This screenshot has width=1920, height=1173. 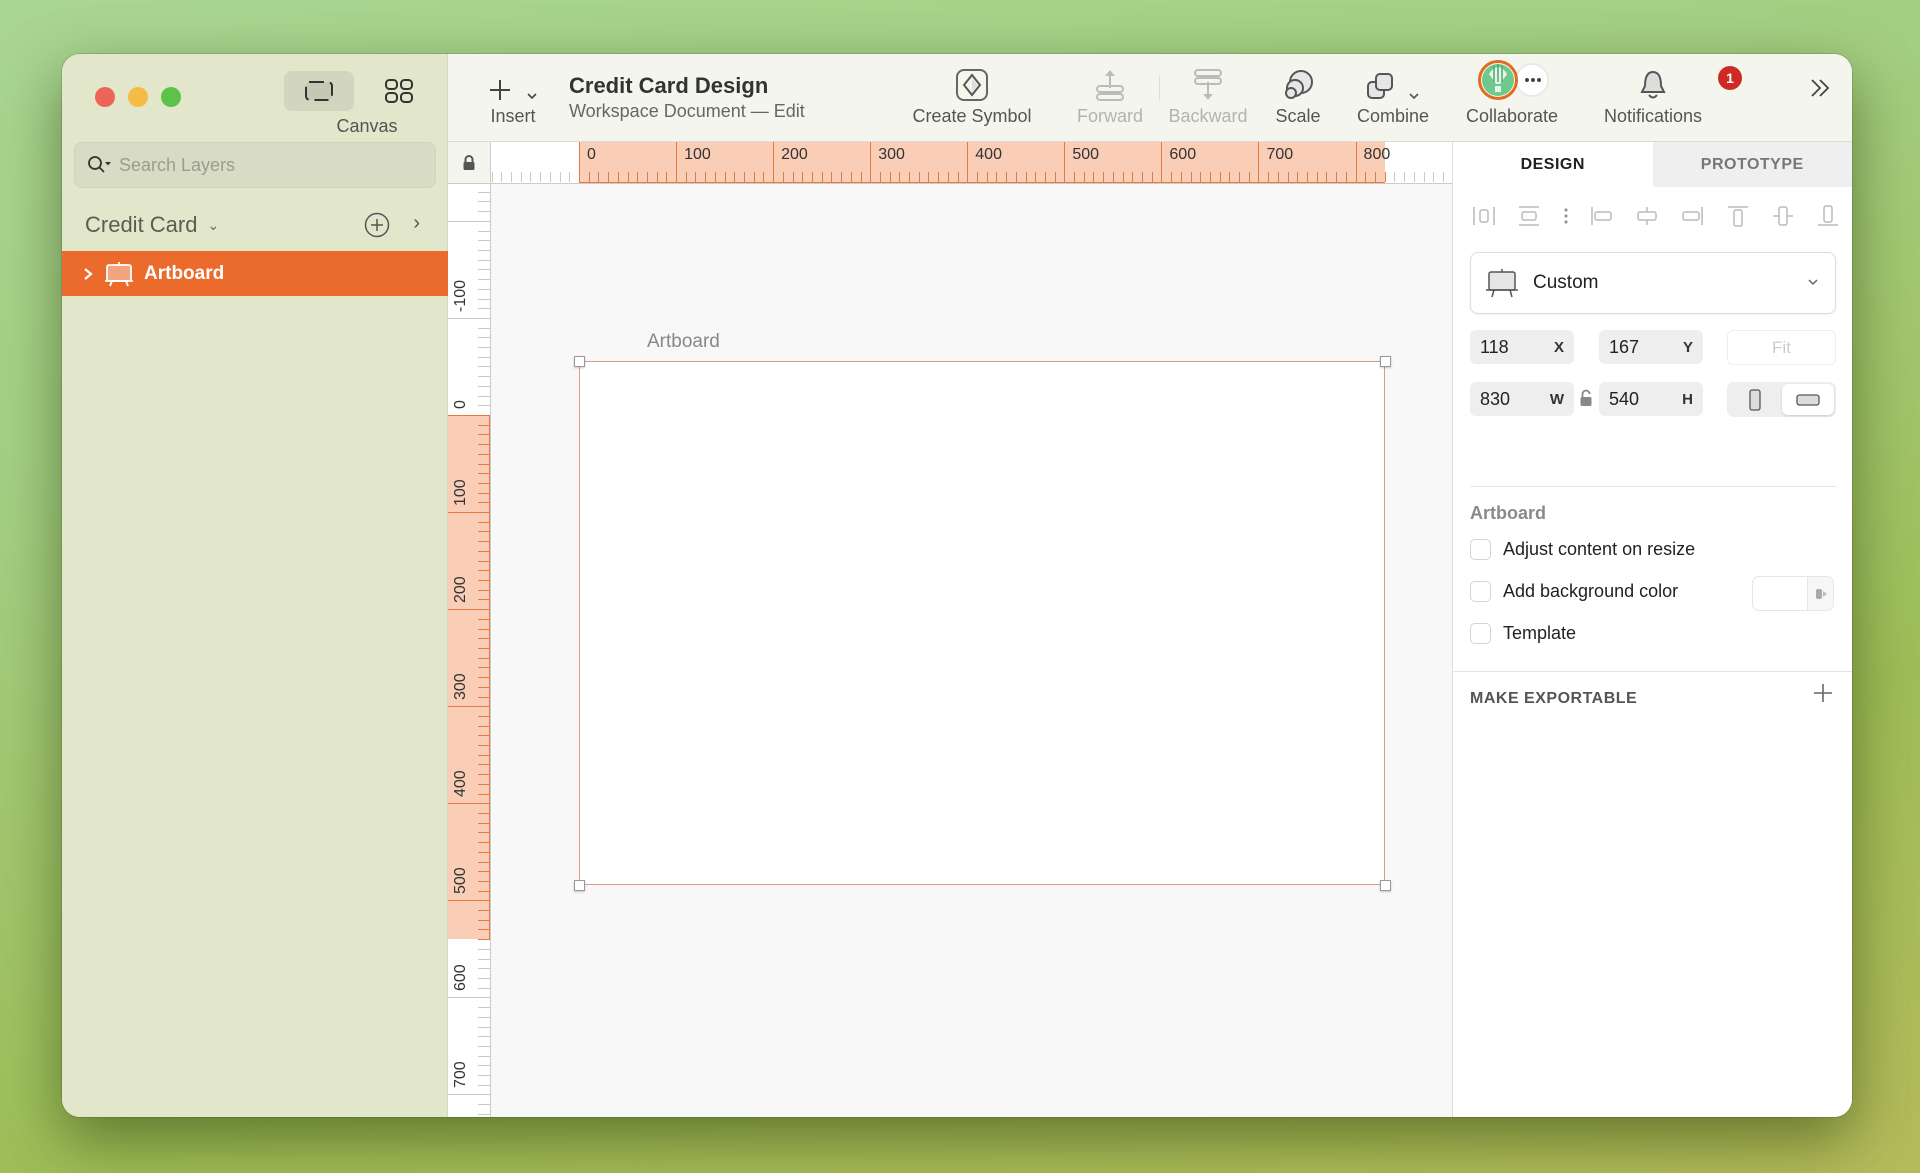 What do you see at coordinates (171, 97) in the screenshot?
I see `zoom-window-button` at bounding box center [171, 97].